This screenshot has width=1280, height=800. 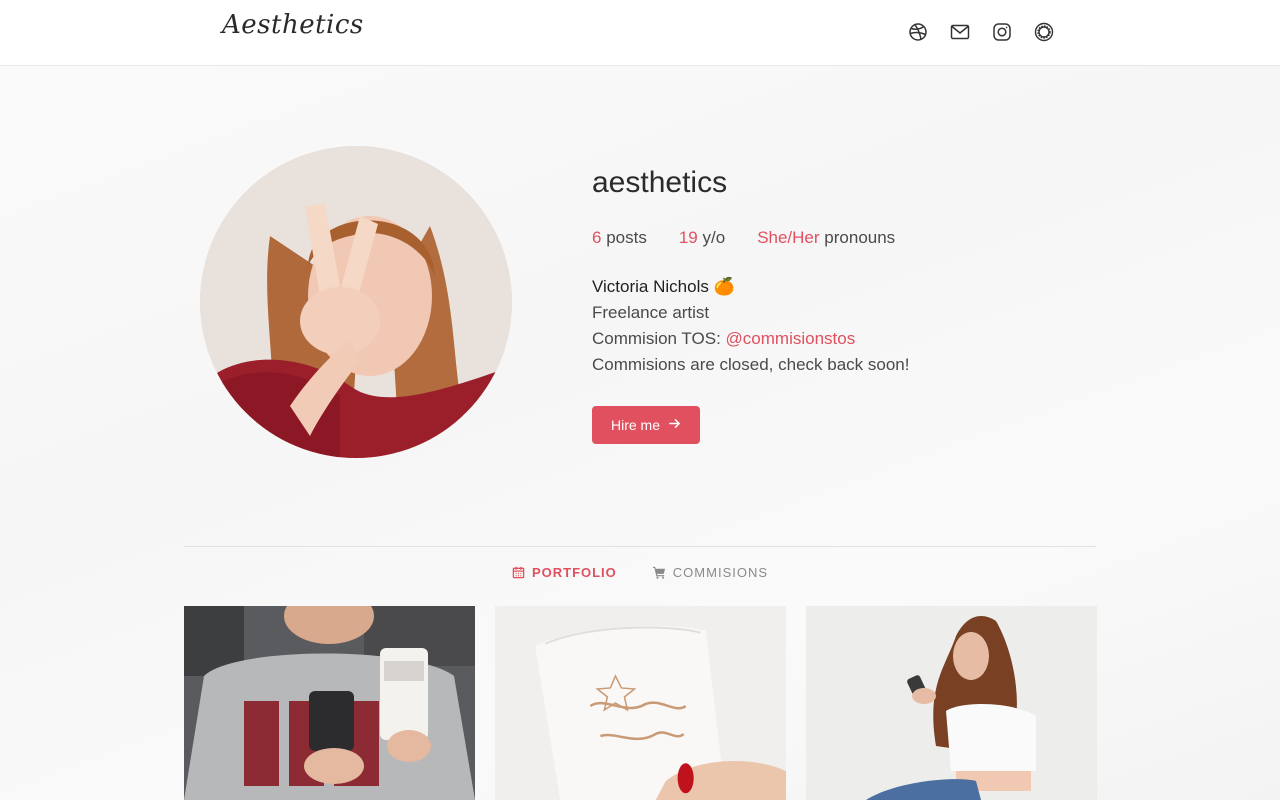 I want to click on profile-username: aesthetics, so click(x=660, y=182).